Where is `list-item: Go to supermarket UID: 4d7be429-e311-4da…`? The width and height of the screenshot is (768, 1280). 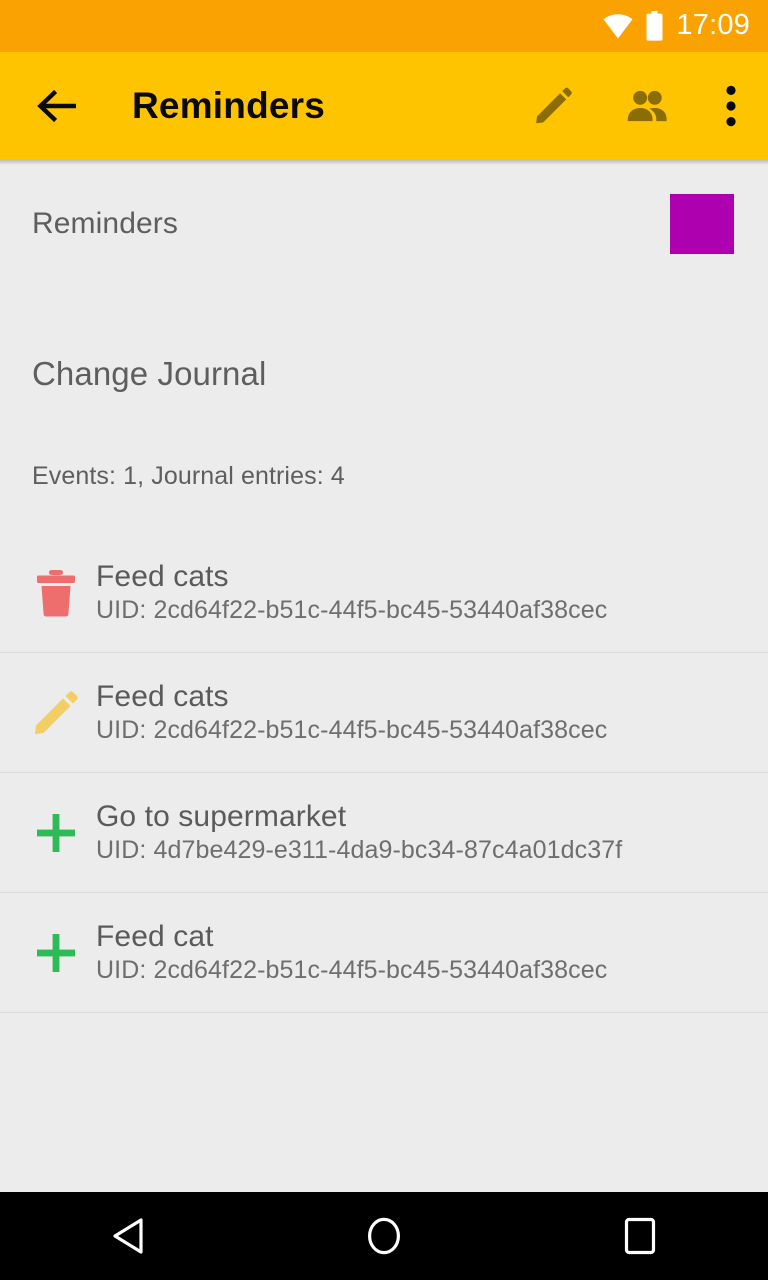 list-item: Go to supermarket UID: 4d7be429-e311-4da… is located at coordinates (384, 833).